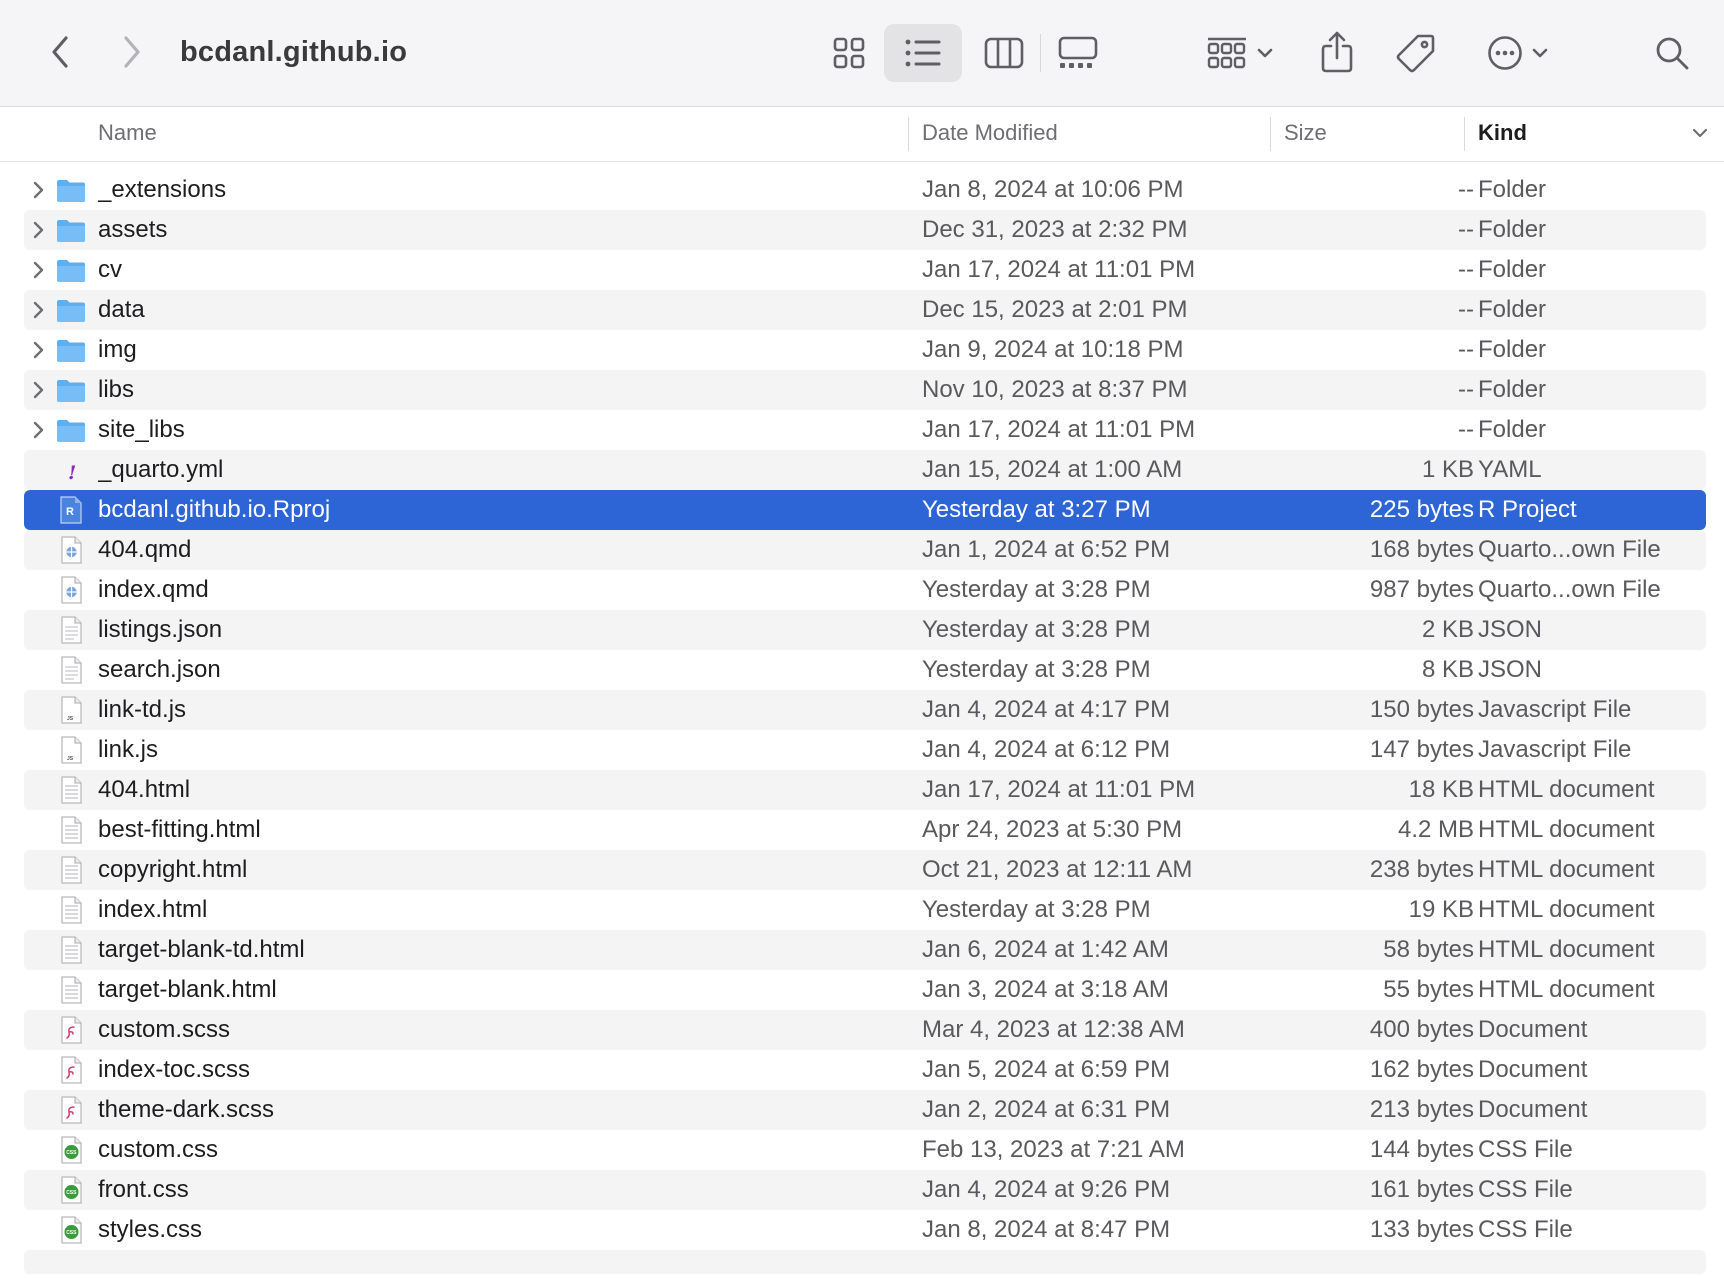 The height and width of the screenshot is (1278, 1724). Describe the element at coordinates (71, 670) in the screenshot. I see `json-file-icon` at that location.